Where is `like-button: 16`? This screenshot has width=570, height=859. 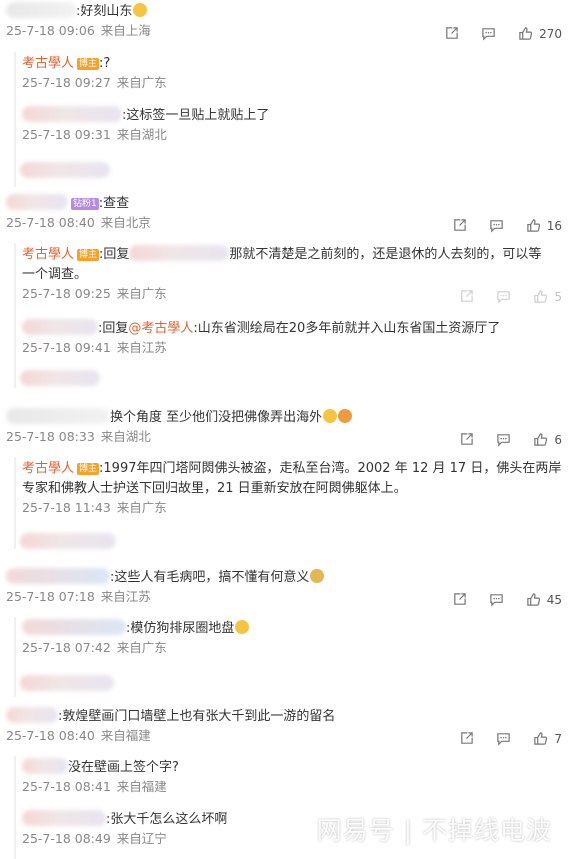
like-button: 16 is located at coordinates (544, 225).